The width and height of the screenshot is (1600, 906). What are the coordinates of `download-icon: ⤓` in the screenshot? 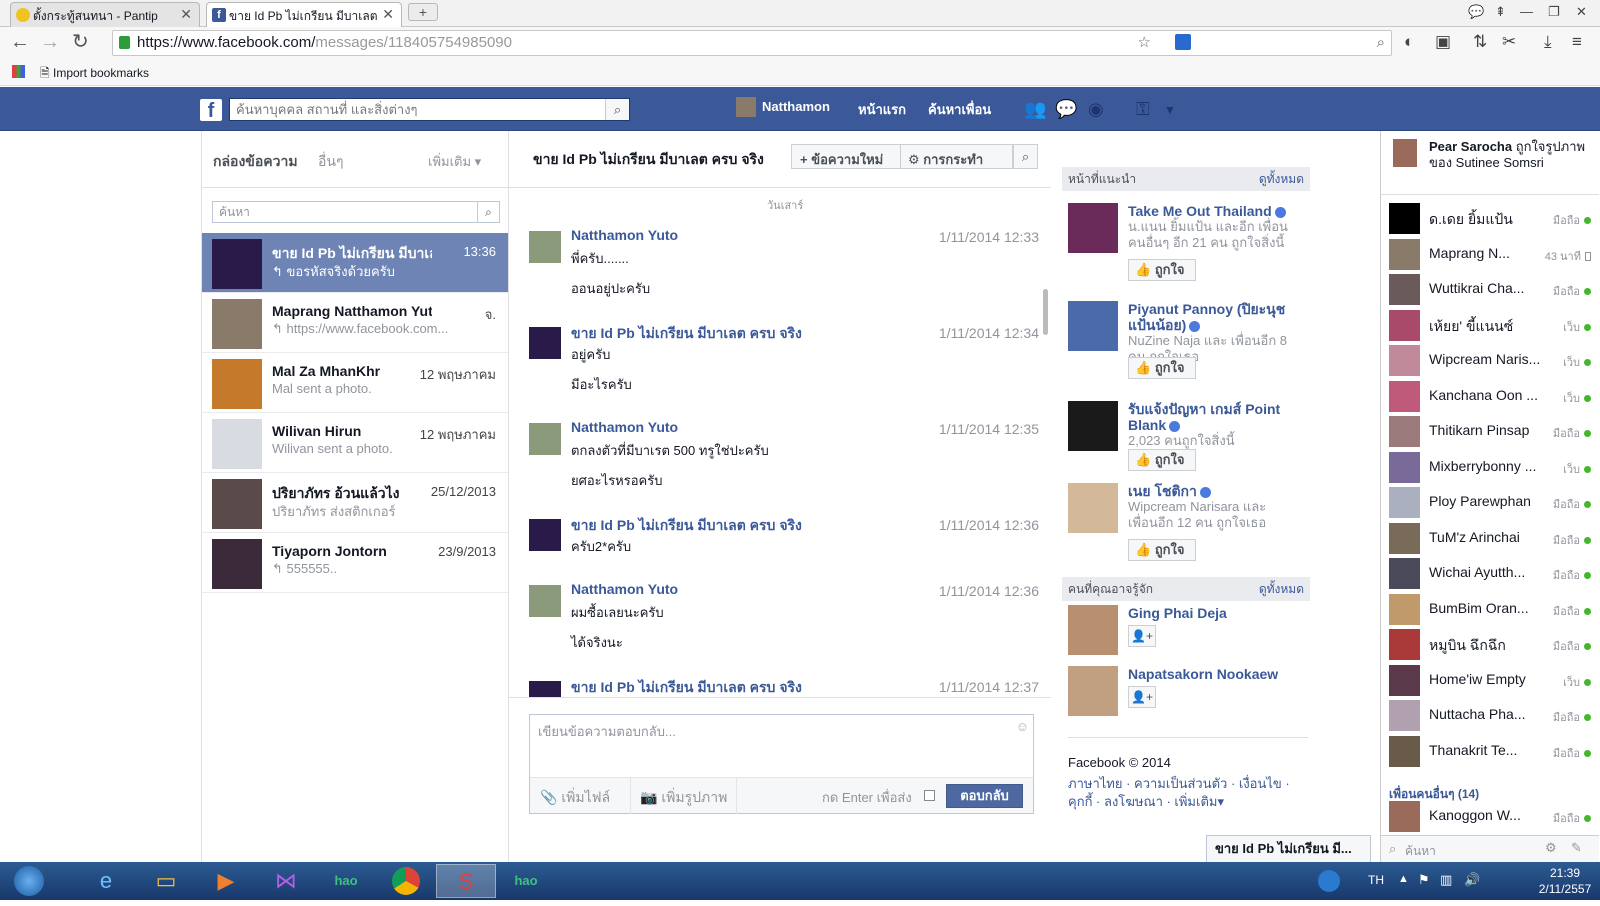 It's located at (1548, 42).